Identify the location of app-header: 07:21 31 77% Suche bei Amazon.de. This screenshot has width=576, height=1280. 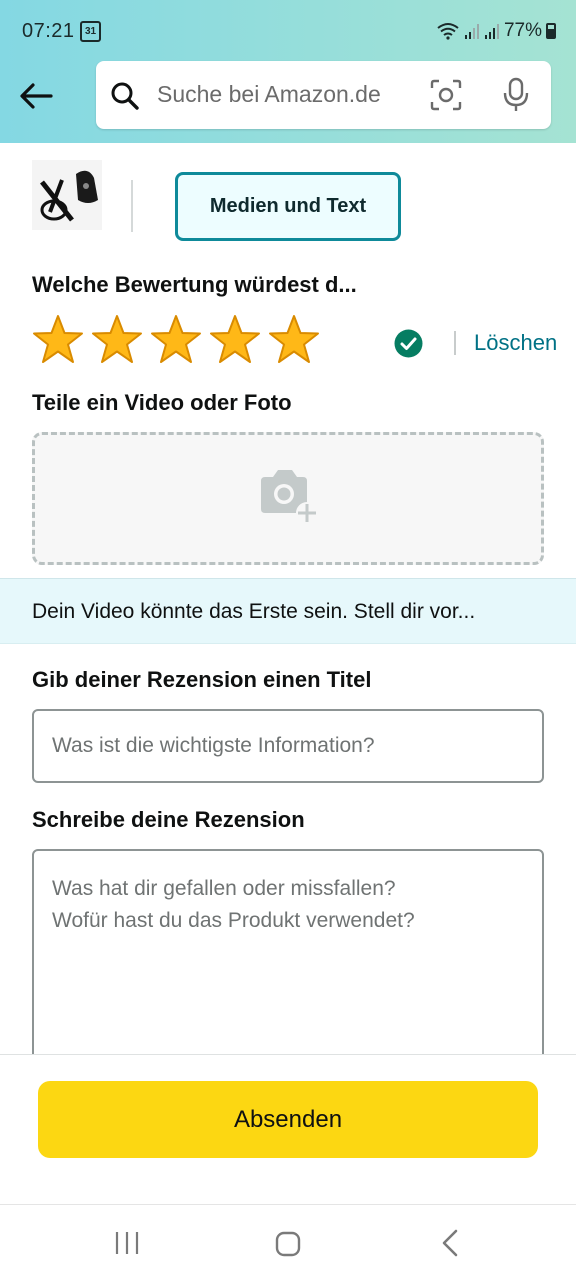
(288, 71).